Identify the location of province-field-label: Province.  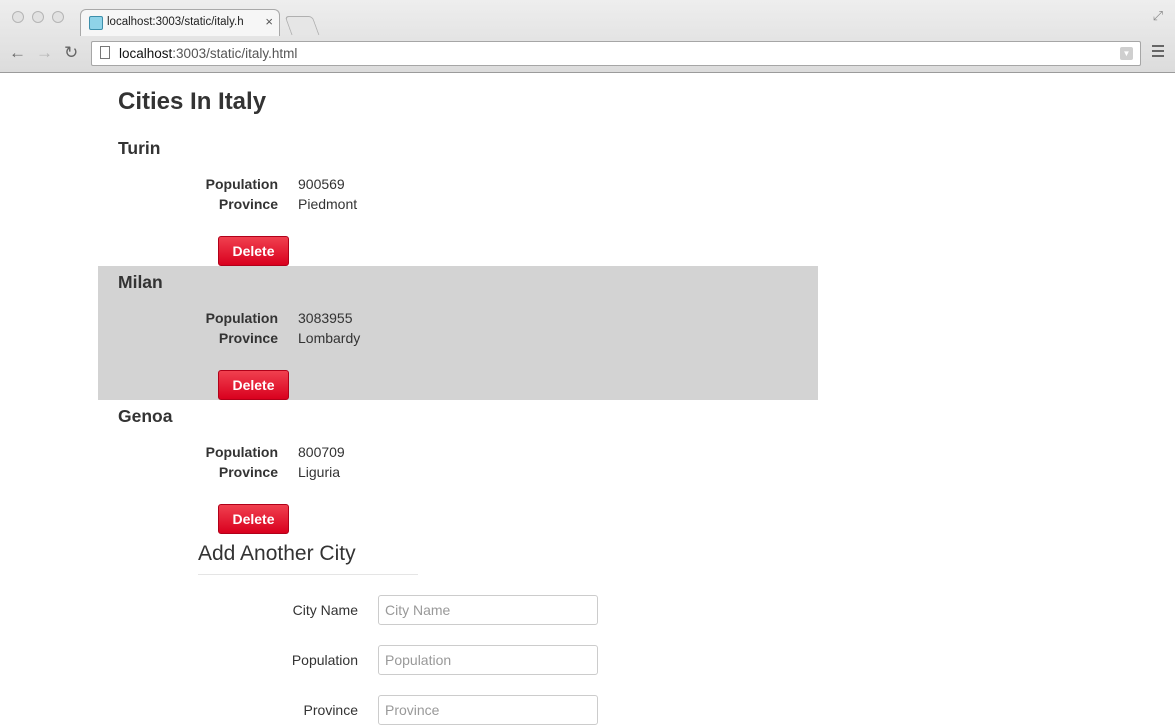
(330, 710).